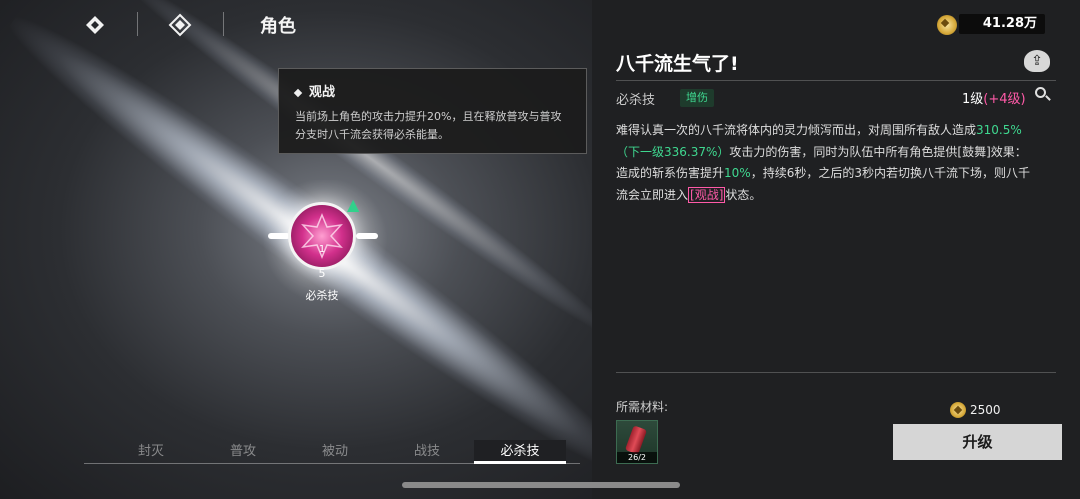  What do you see at coordinates (707, 194) in the screenshot?
I see `spectate-keyword-link: [观战]` at bounding box center [707, 194].